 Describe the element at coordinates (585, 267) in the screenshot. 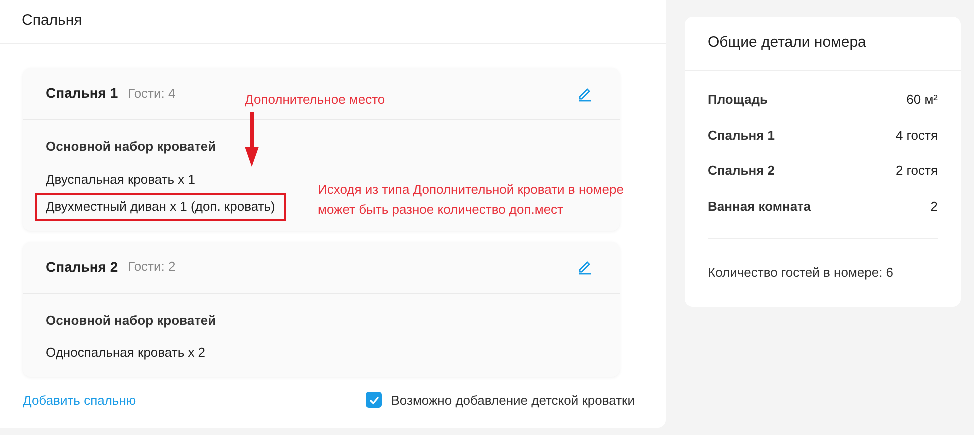

I see `edit-icon` at that location.